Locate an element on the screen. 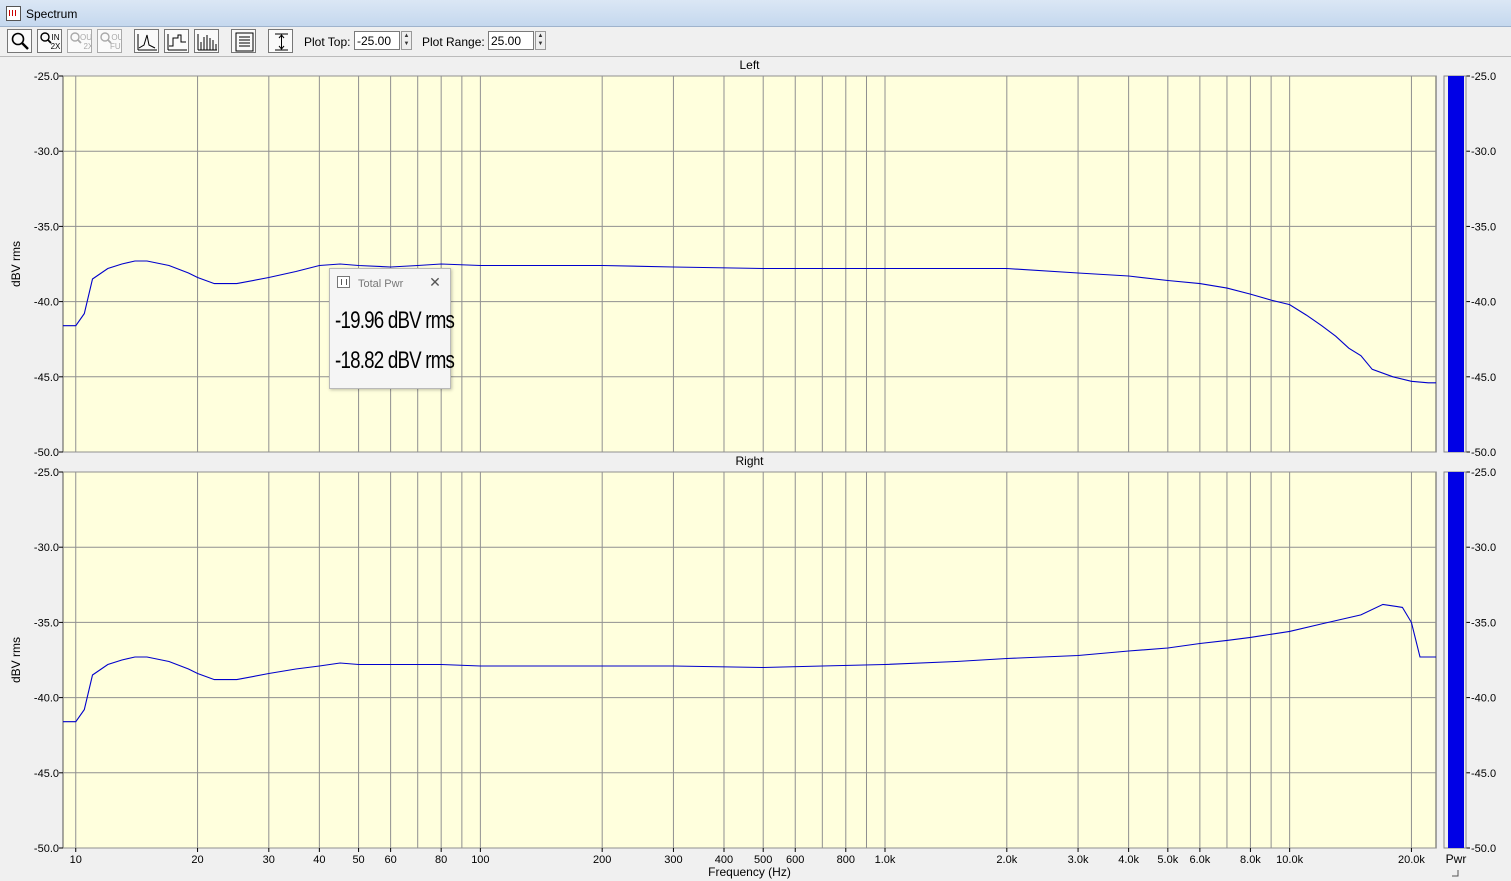  plot-range-label: Plot Range: is located at coordinates (453, 42).